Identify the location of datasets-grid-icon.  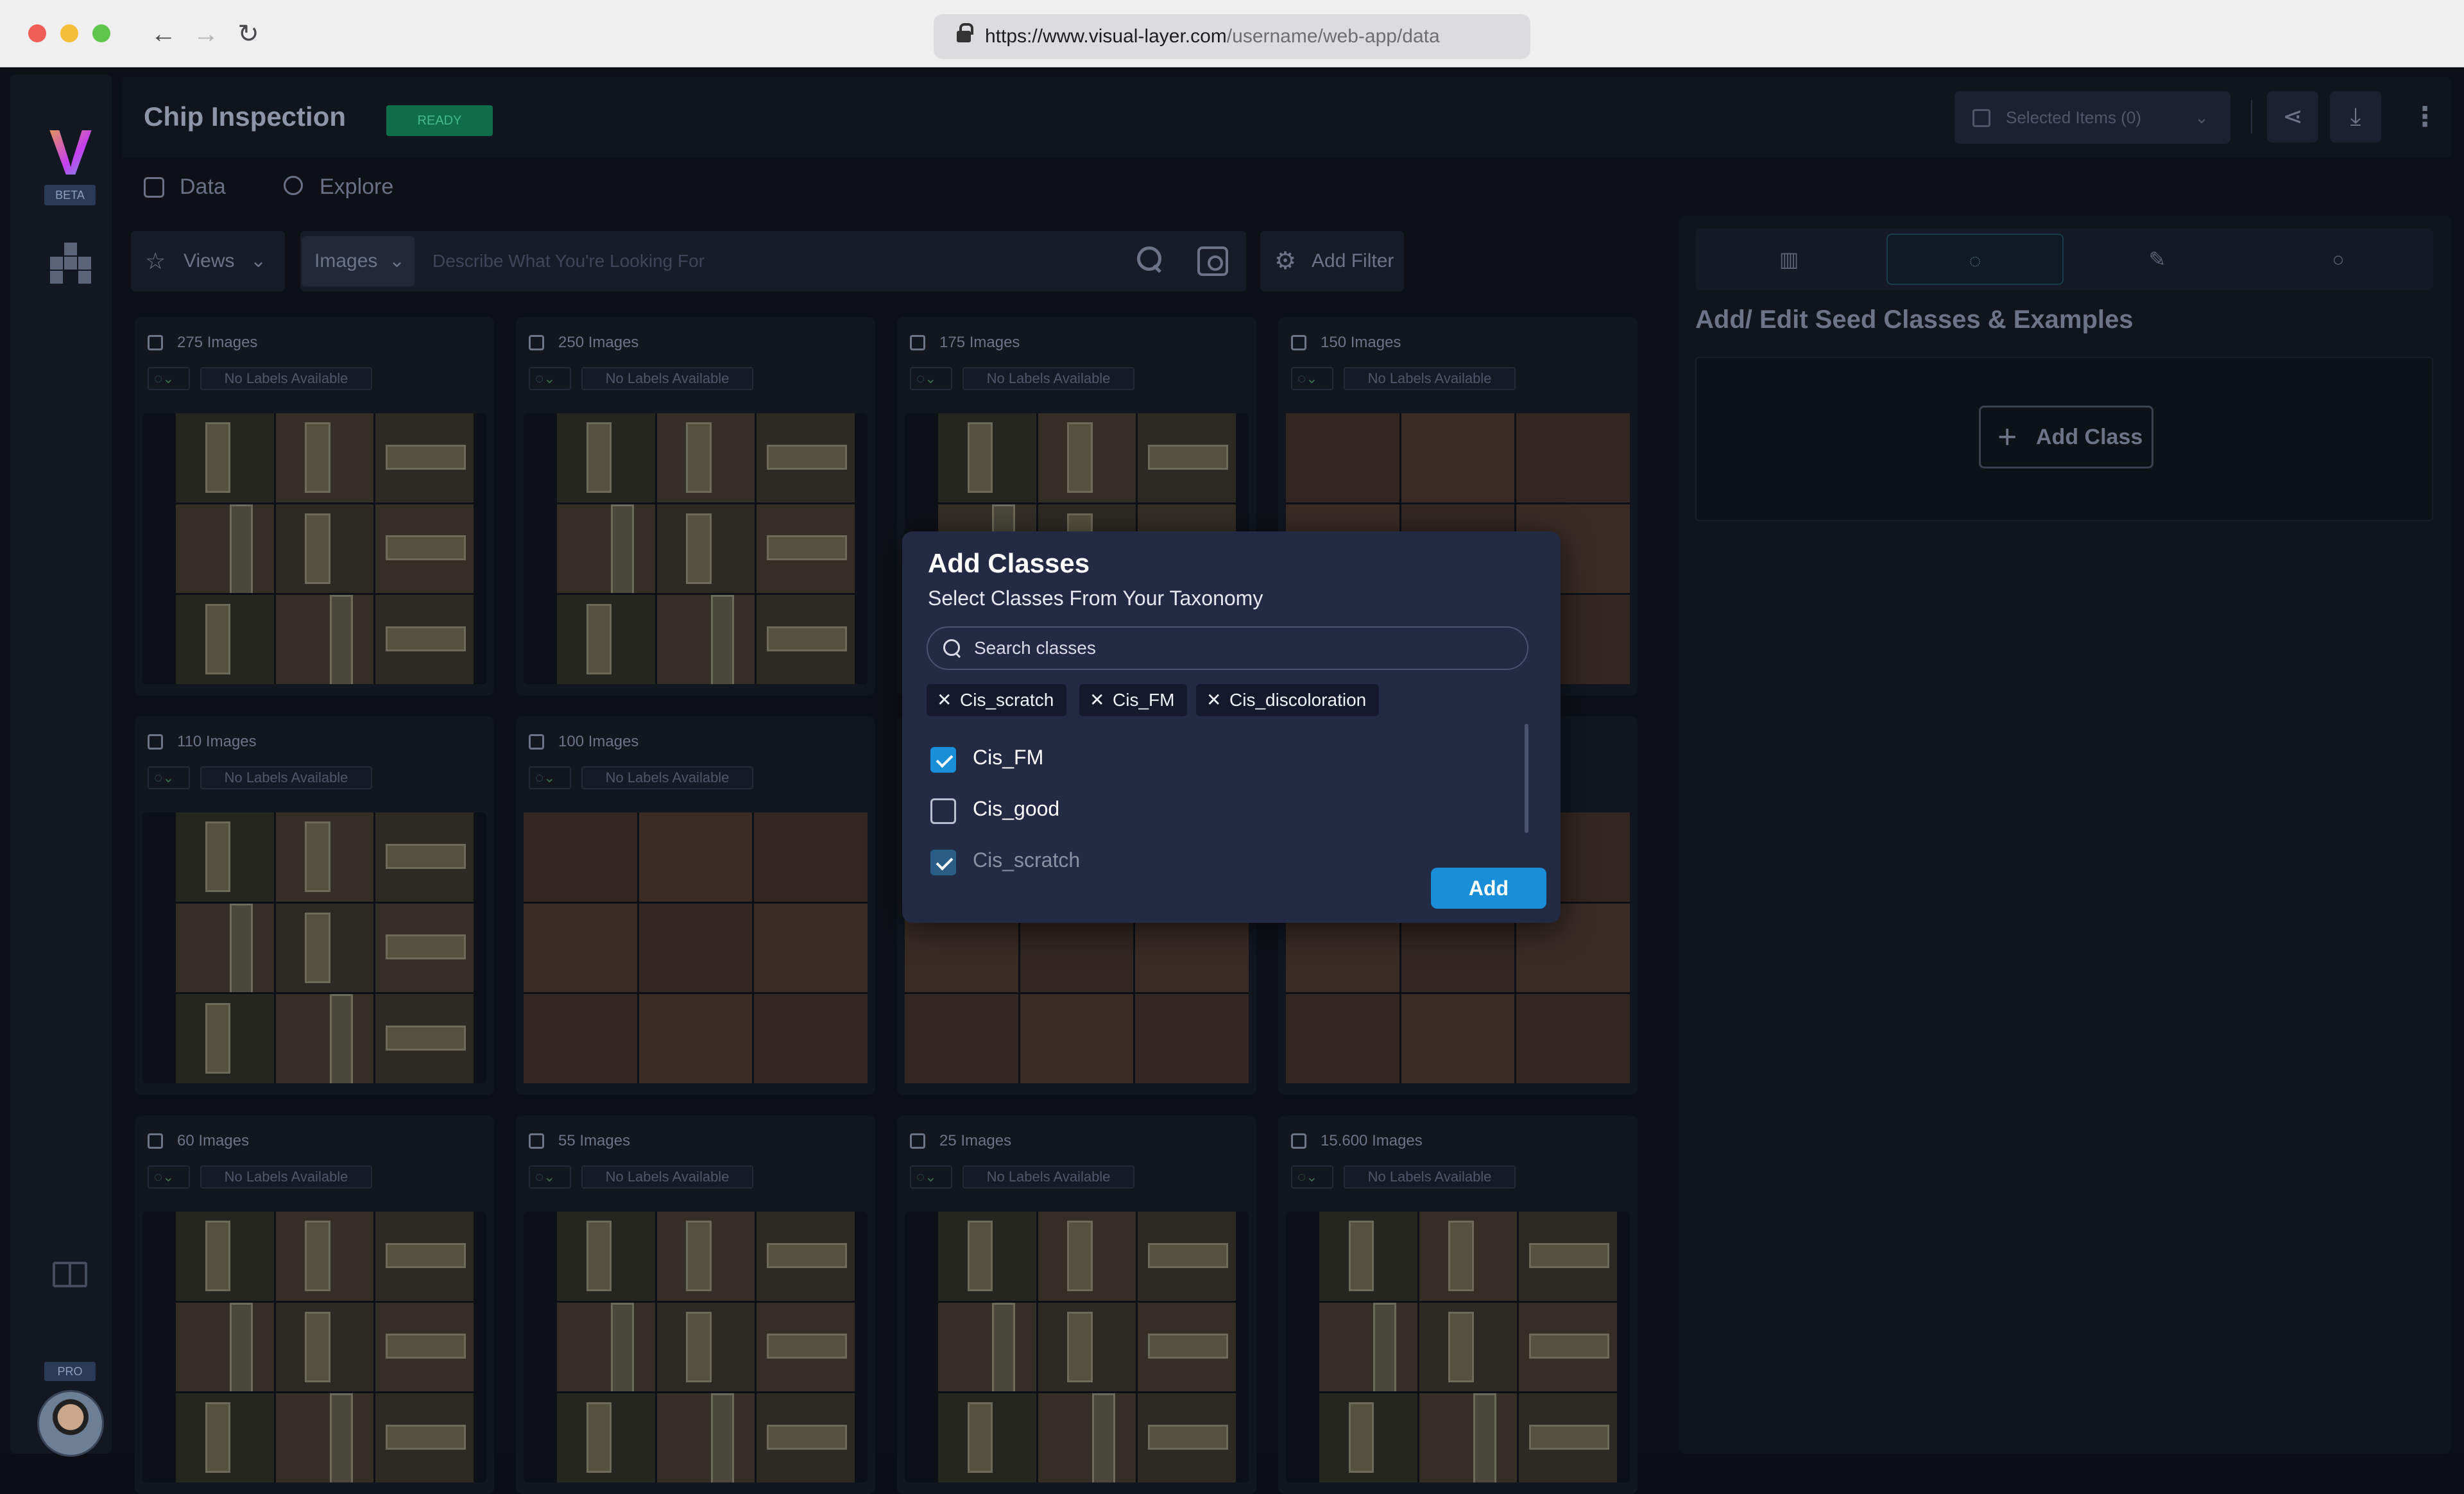
(71, 264).